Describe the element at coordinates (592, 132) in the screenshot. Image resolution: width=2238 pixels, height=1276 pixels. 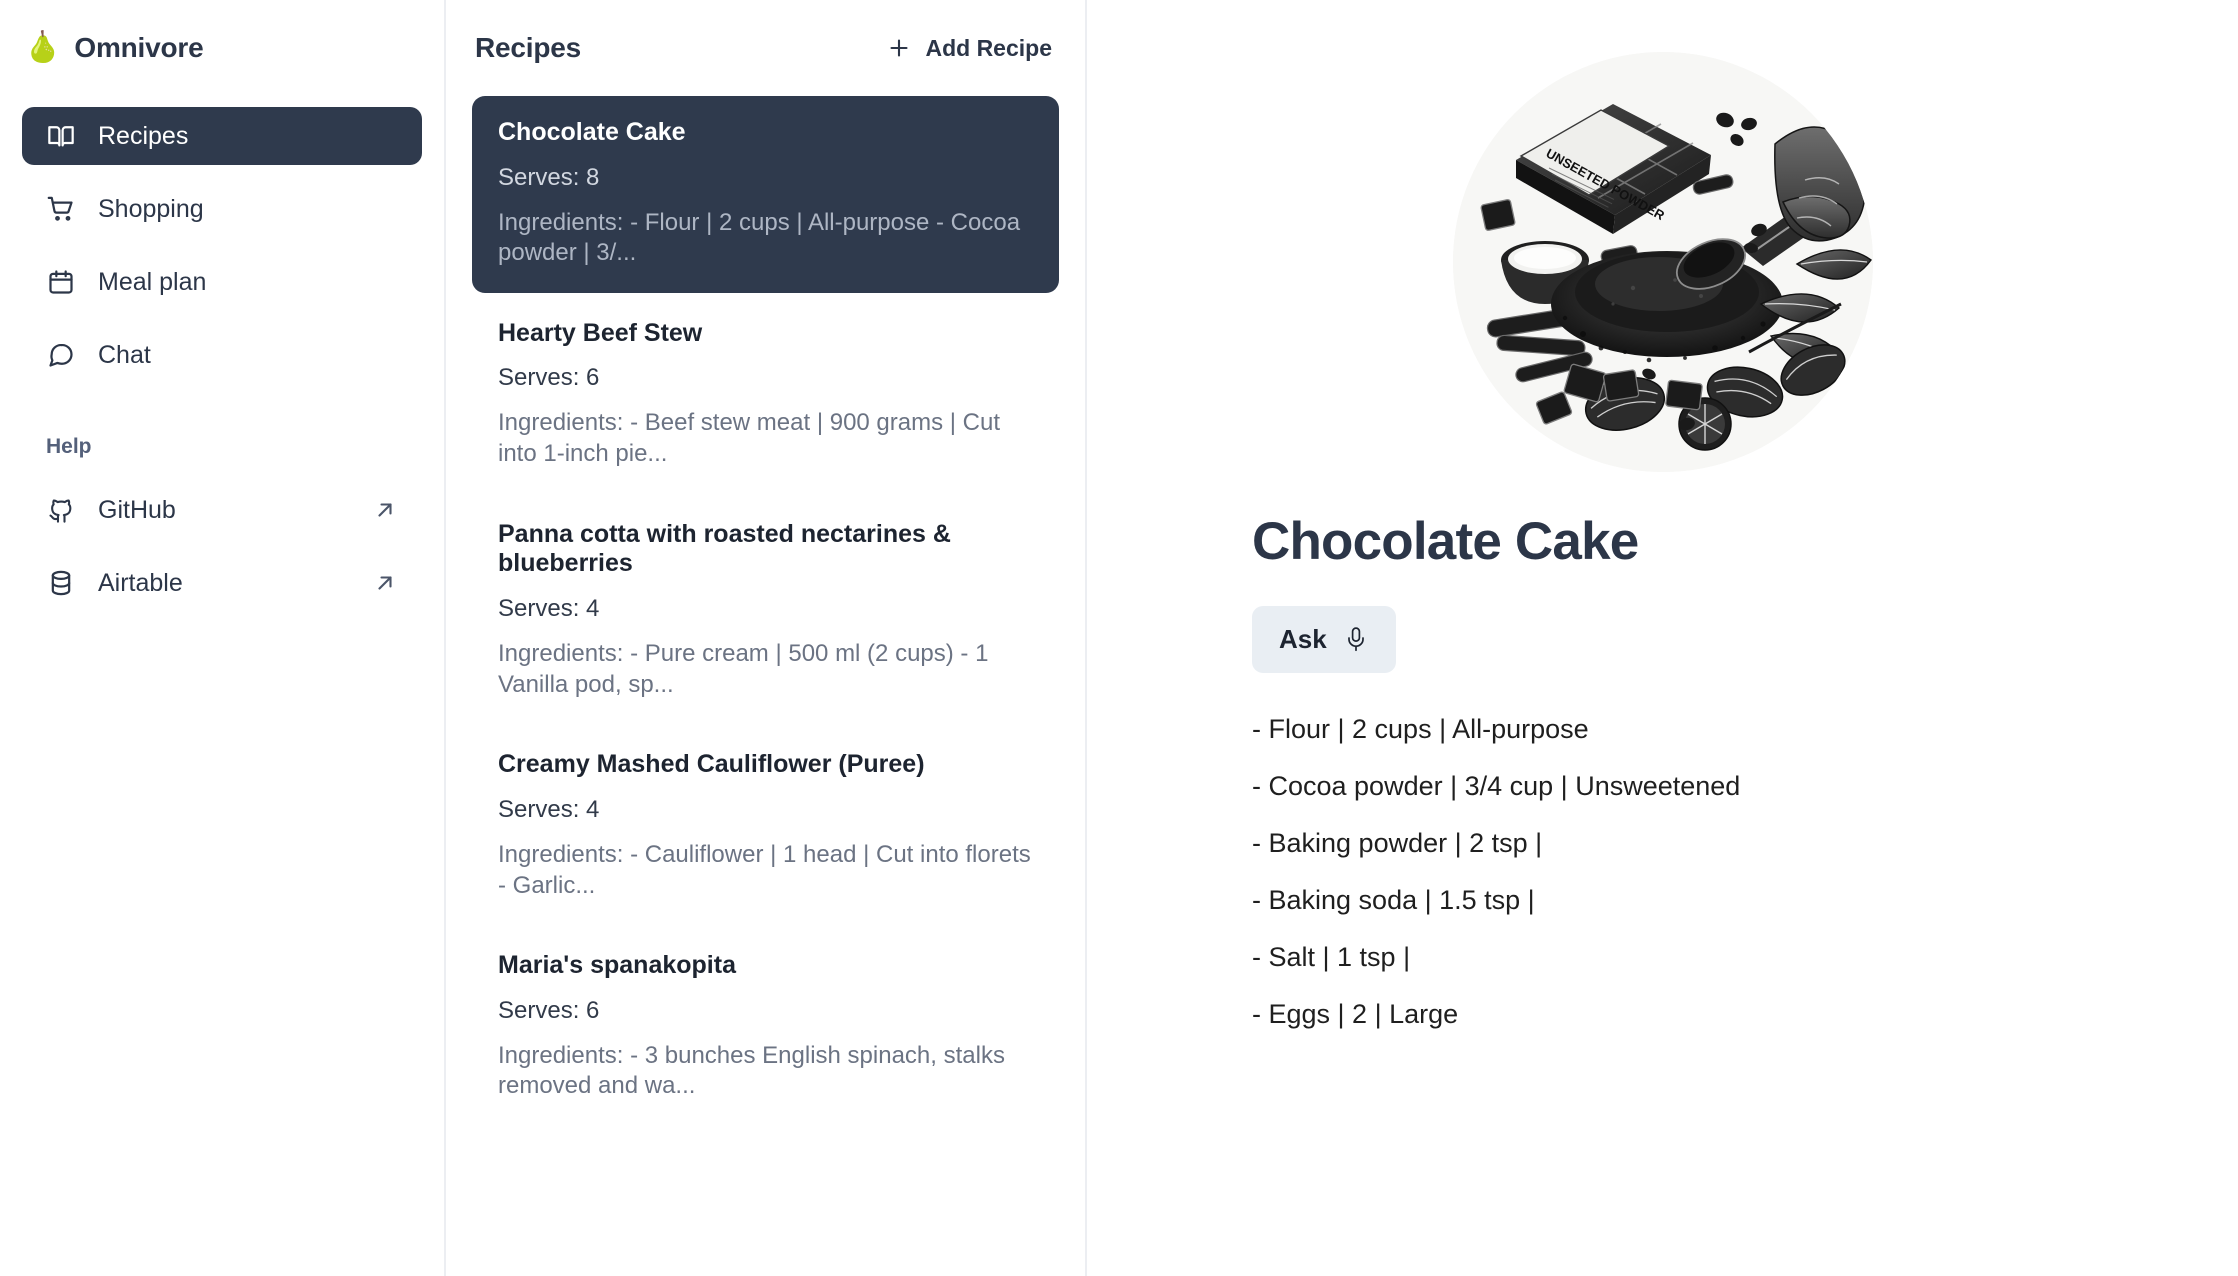
I see `recipe-name: Chocolate Cake` at that location.